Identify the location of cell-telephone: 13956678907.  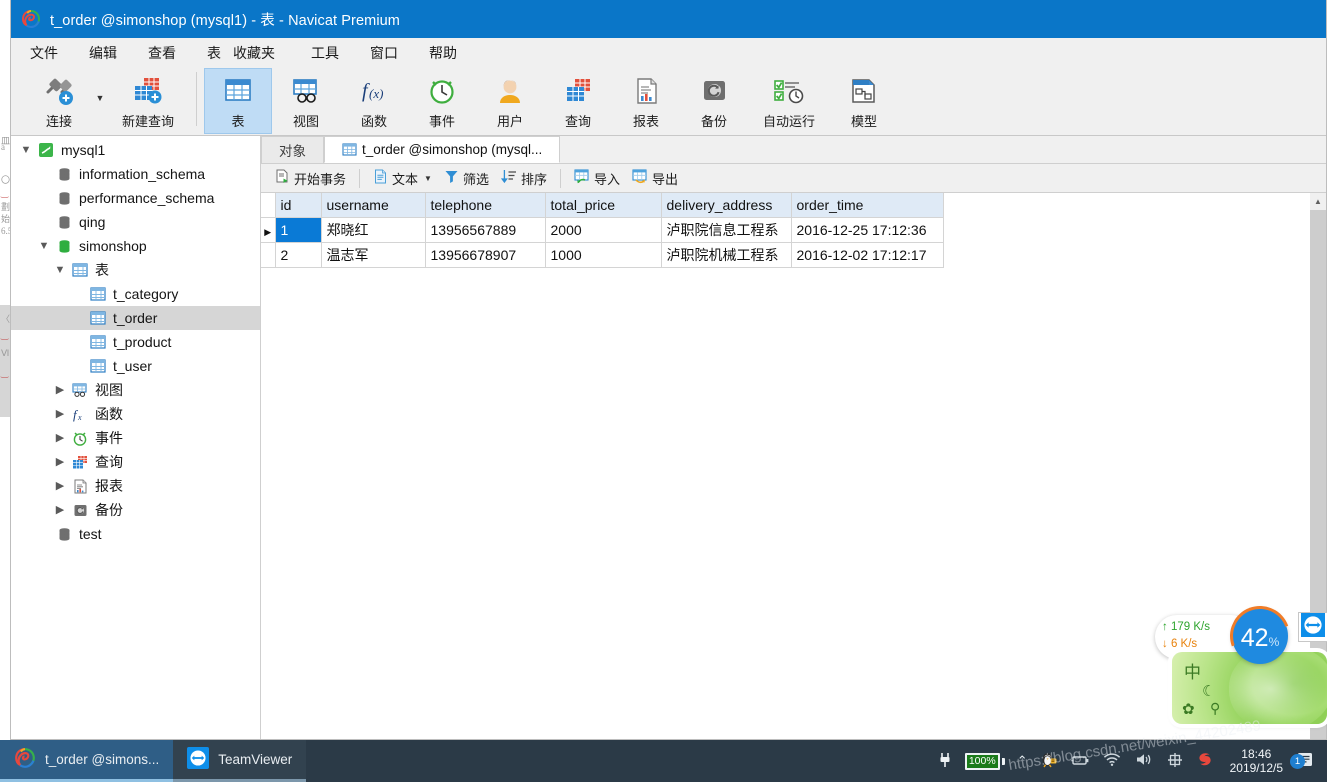
(485, 255).